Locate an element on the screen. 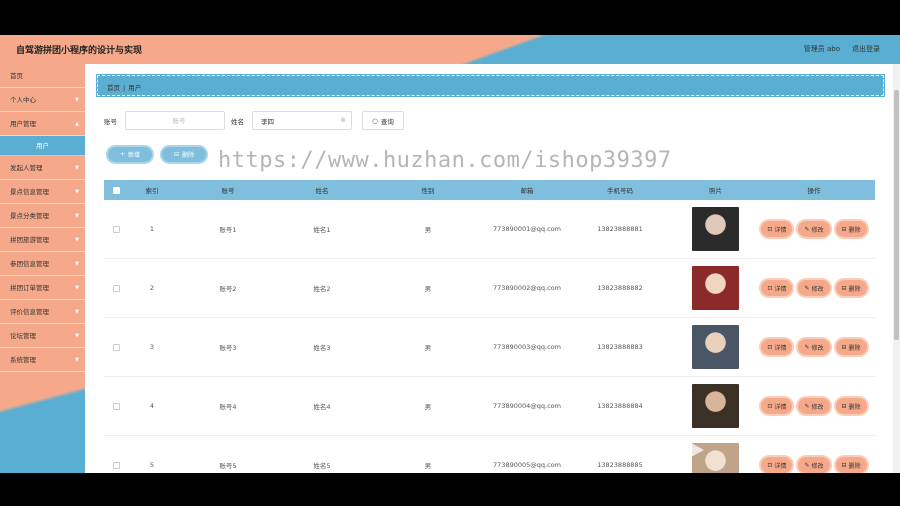 Image resolution: width=900 pixels, height=506 pixels. sidebar-item-system: 系统管理 ▼ is located at coordinates (42, 360).